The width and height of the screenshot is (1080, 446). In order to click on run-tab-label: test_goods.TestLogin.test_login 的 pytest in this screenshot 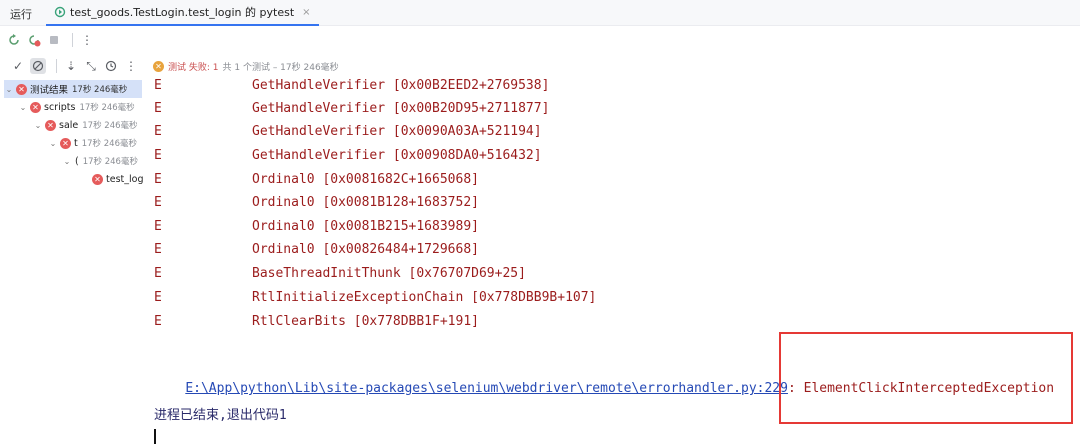, I will do `click(182, 12)`.